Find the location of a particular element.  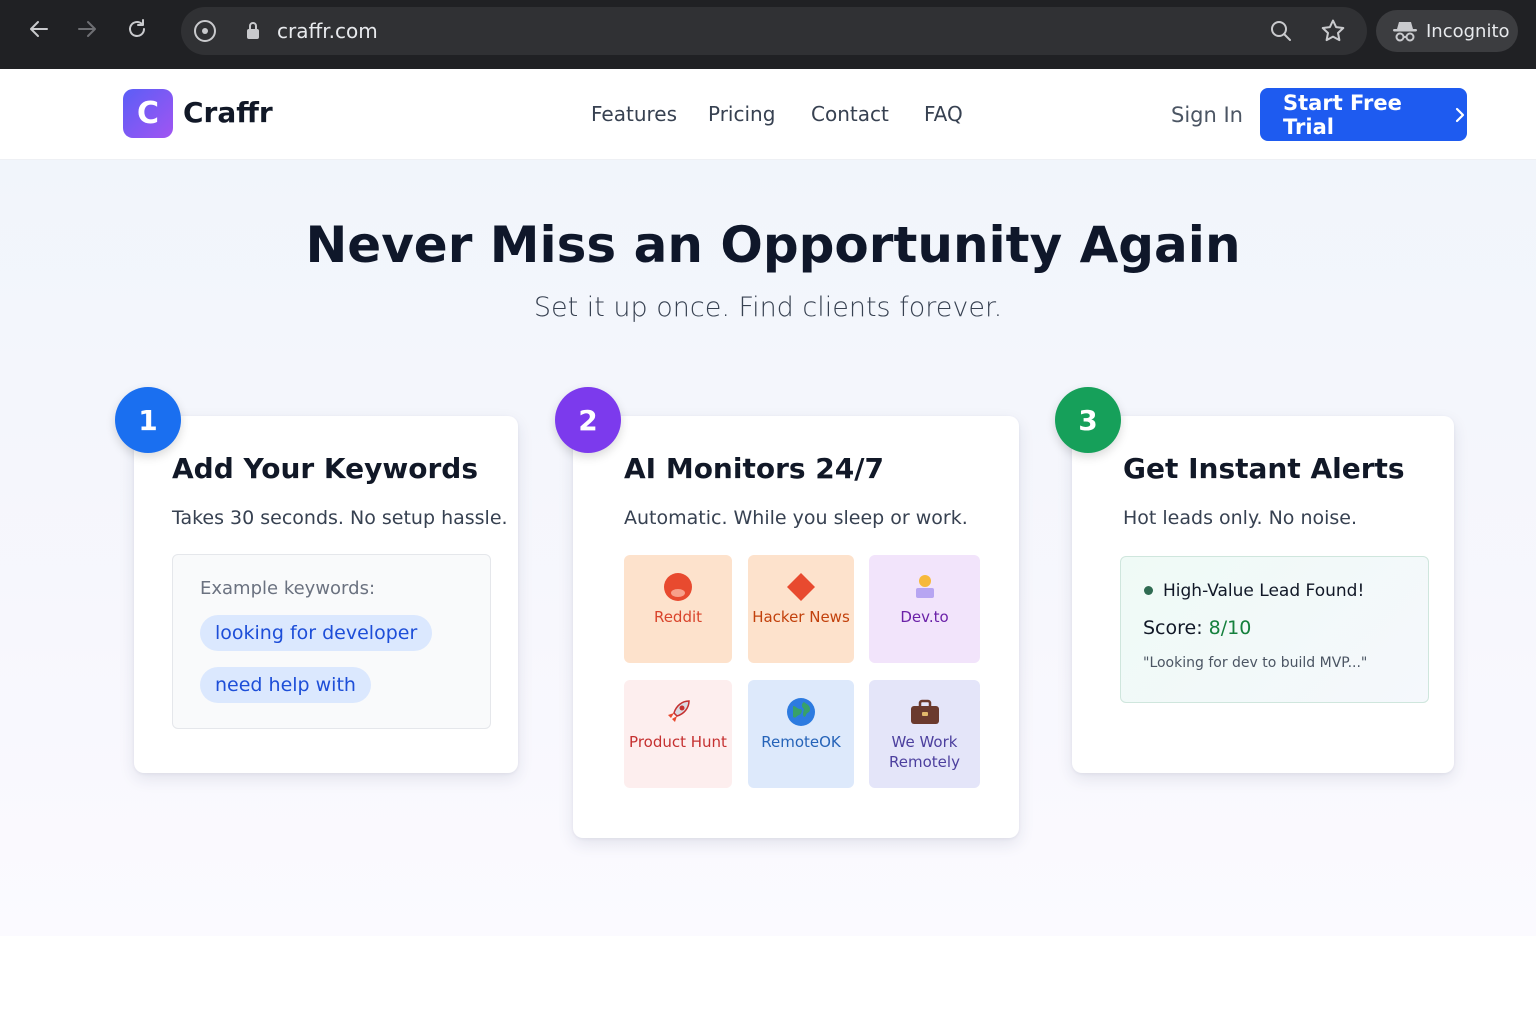

bookmark-star-icon is located at coordinates (1333, 31).